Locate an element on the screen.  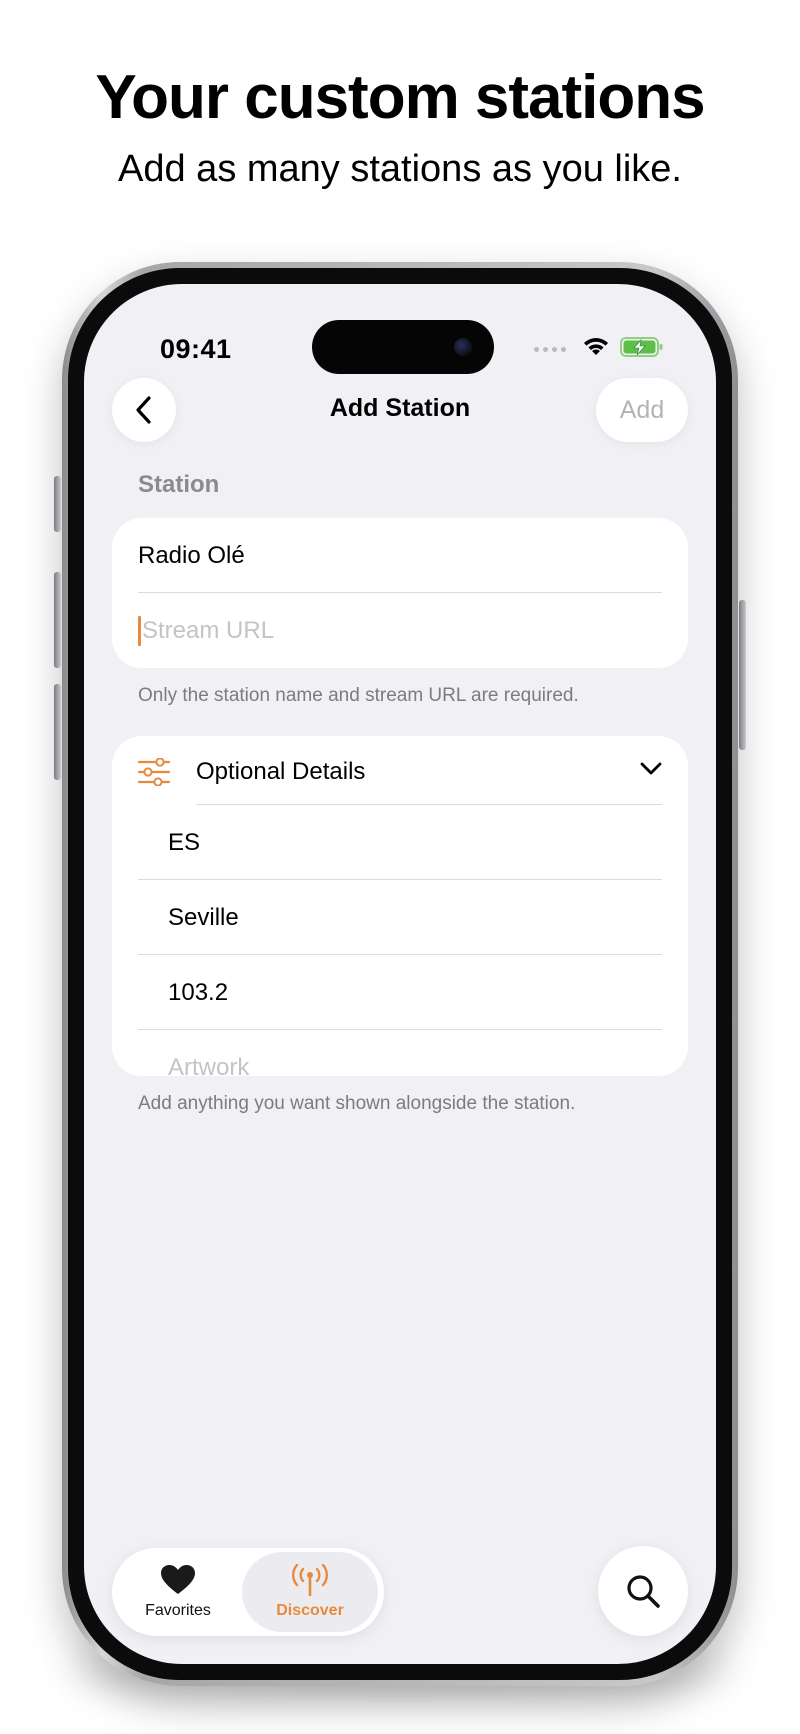
stream-url-placeholder: Stream URL is located at coordinates (208, 630).